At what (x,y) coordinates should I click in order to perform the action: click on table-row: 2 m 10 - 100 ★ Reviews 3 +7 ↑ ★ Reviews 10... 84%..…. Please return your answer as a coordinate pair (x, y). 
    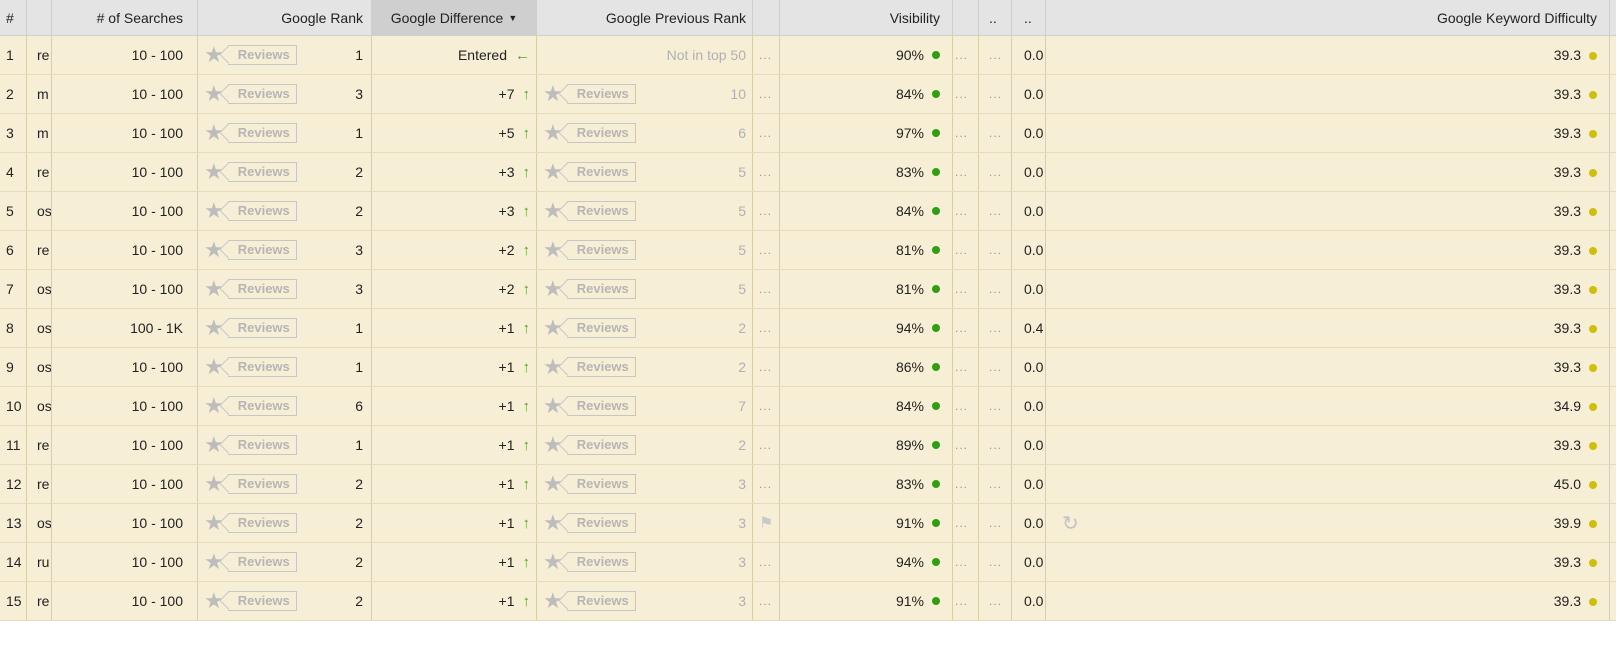
    Looking at the image, I should click on (808, 94).